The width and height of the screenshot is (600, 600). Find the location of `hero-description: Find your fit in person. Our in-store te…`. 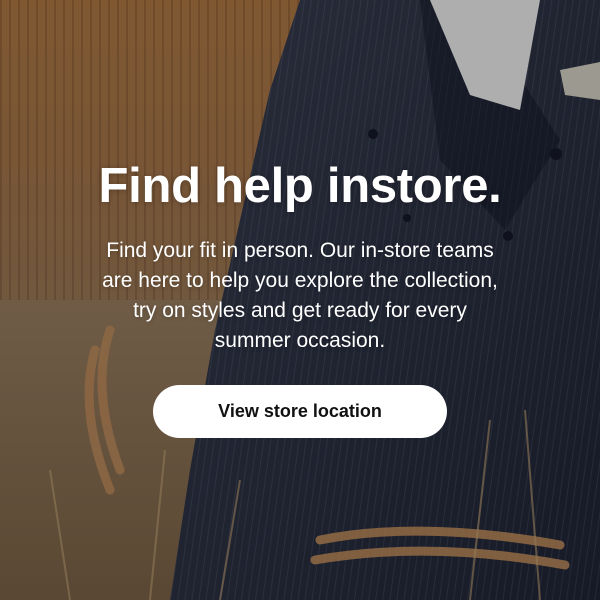

hero-description: Find your fit in person. Our in-store te… is located at coordinates (300, 295).